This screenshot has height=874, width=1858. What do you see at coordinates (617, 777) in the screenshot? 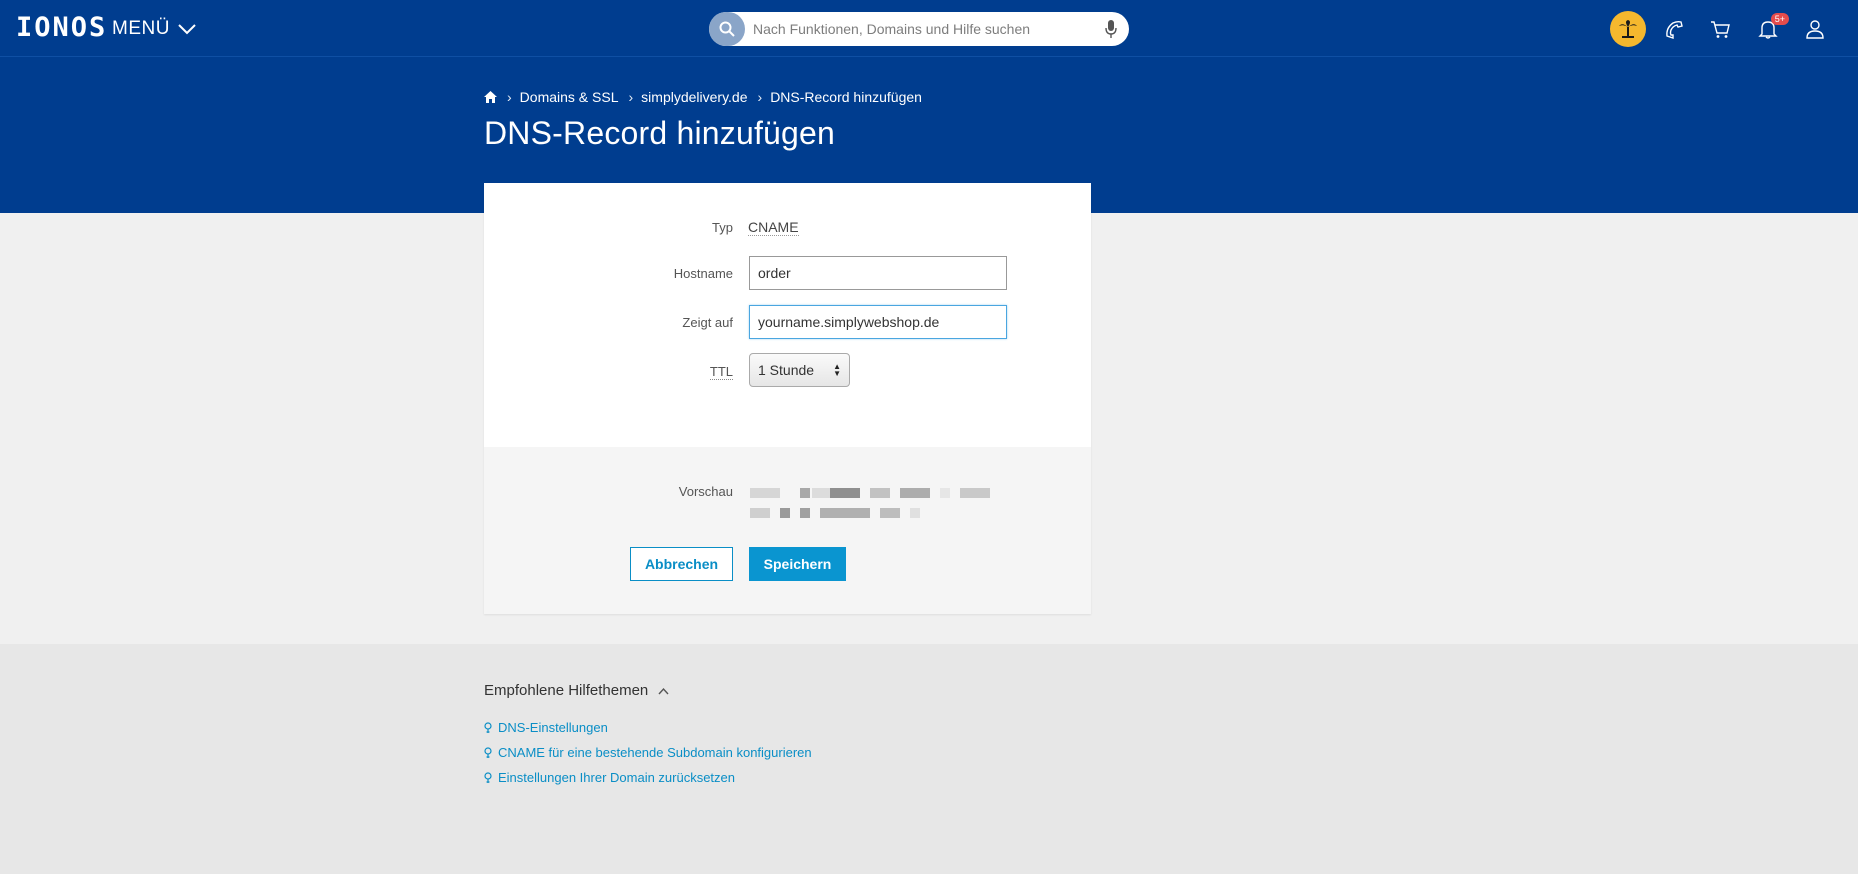
I see `help-link-label: Einstellungen Ihrer Domain zurücksetzen` at bounding box center [617, 777].